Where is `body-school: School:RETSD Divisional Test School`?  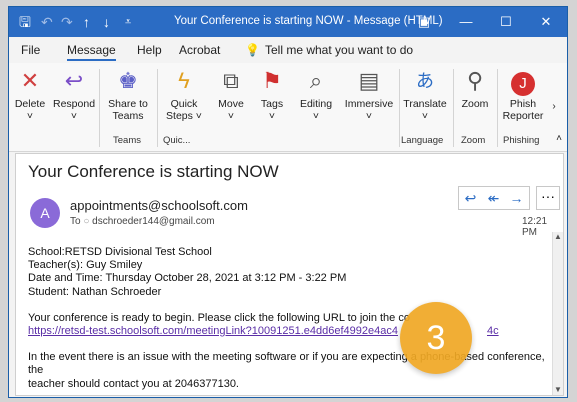
body-school: School:RETSD Divisional Test School is located at coordinates (120, 252).